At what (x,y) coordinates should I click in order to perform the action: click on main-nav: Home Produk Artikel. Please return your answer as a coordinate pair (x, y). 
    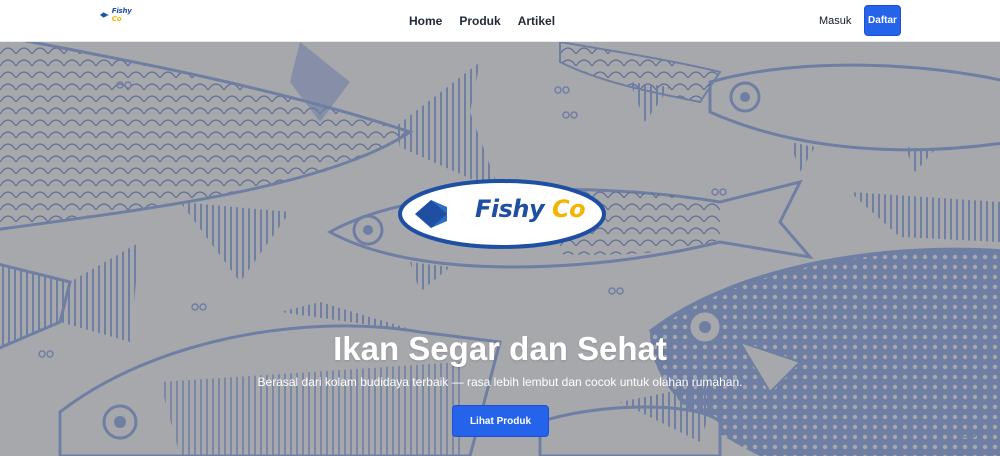
    Looking at the image, I should click on (482, 21).